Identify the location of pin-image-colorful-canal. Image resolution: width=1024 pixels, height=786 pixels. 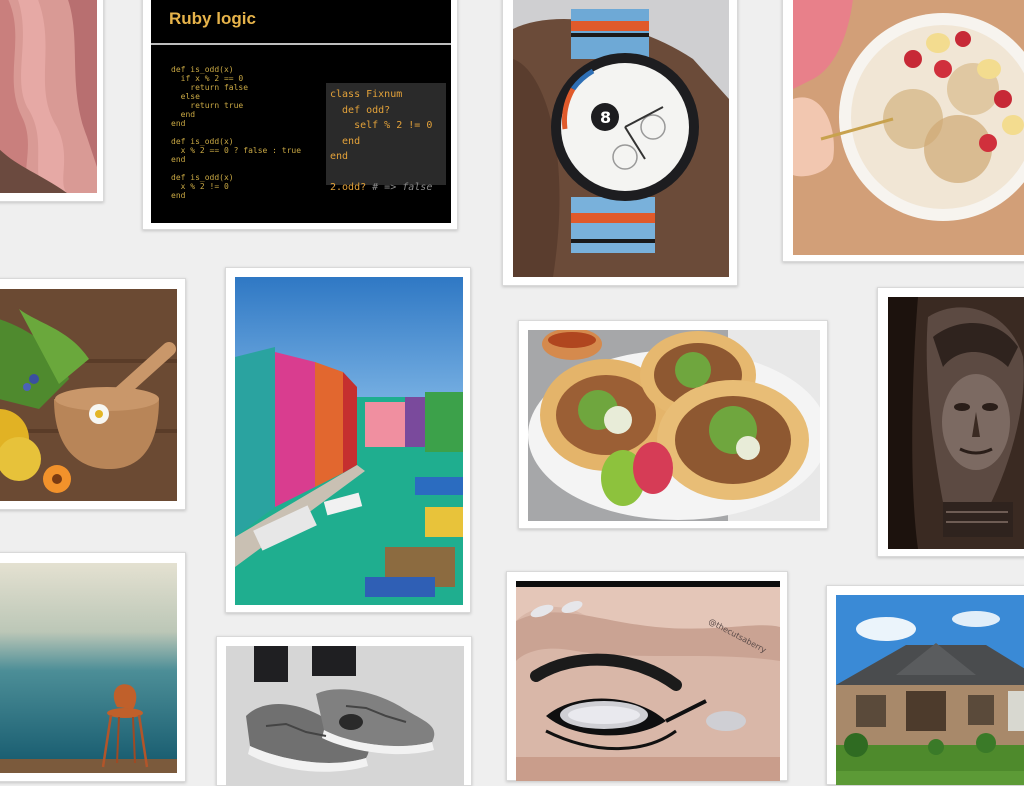
(349, 441).